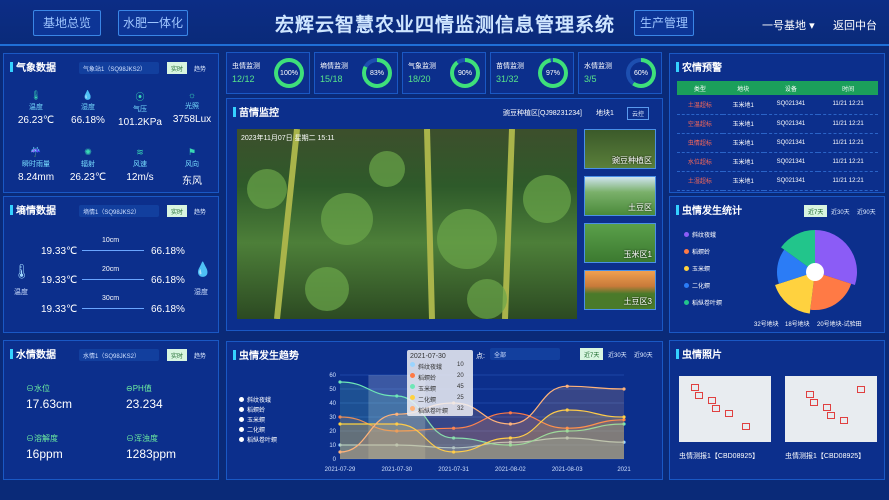 This screenshot has height=500, width=889. Describe the element at coordinates (638, 113) in the screenshot. I see `cloud-control-button: 云控` at that location.